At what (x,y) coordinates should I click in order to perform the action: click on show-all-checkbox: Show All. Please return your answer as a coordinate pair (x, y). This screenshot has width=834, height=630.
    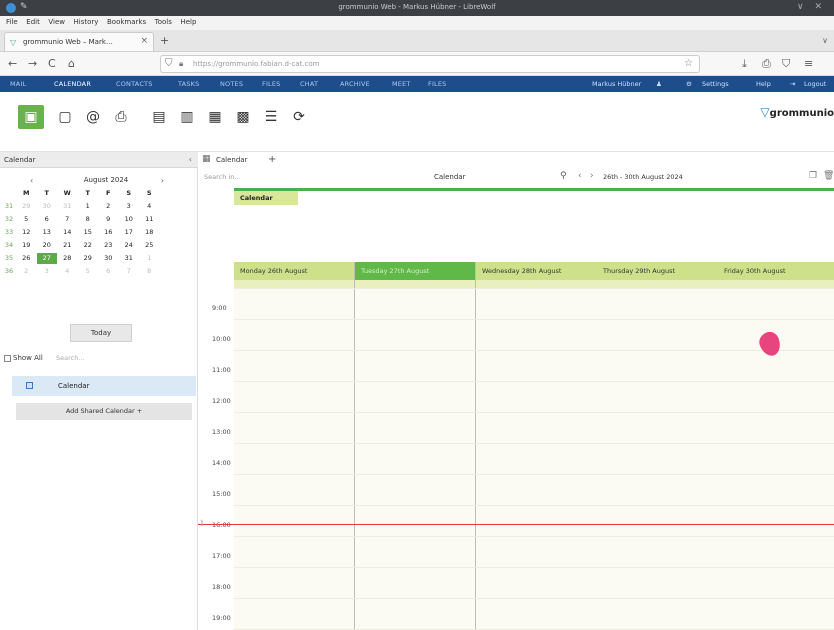
    Looking at the image, I should click on (23, 358).